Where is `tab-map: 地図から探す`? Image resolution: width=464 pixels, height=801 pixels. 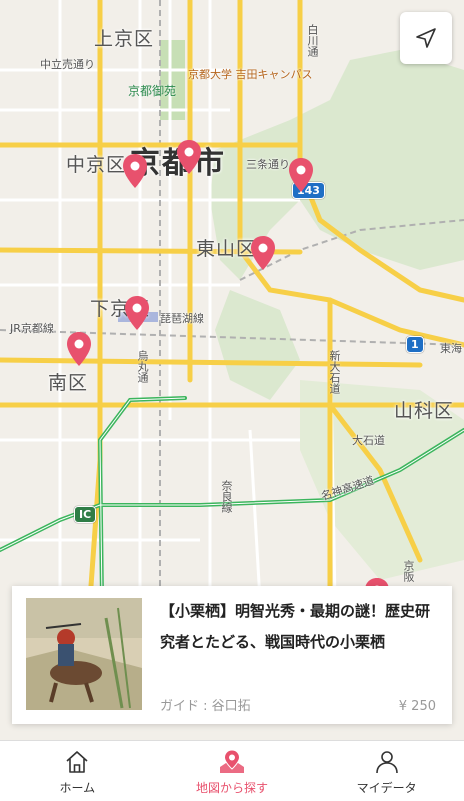
tab-map: 地図から探す is located at coordinates (232, 771).